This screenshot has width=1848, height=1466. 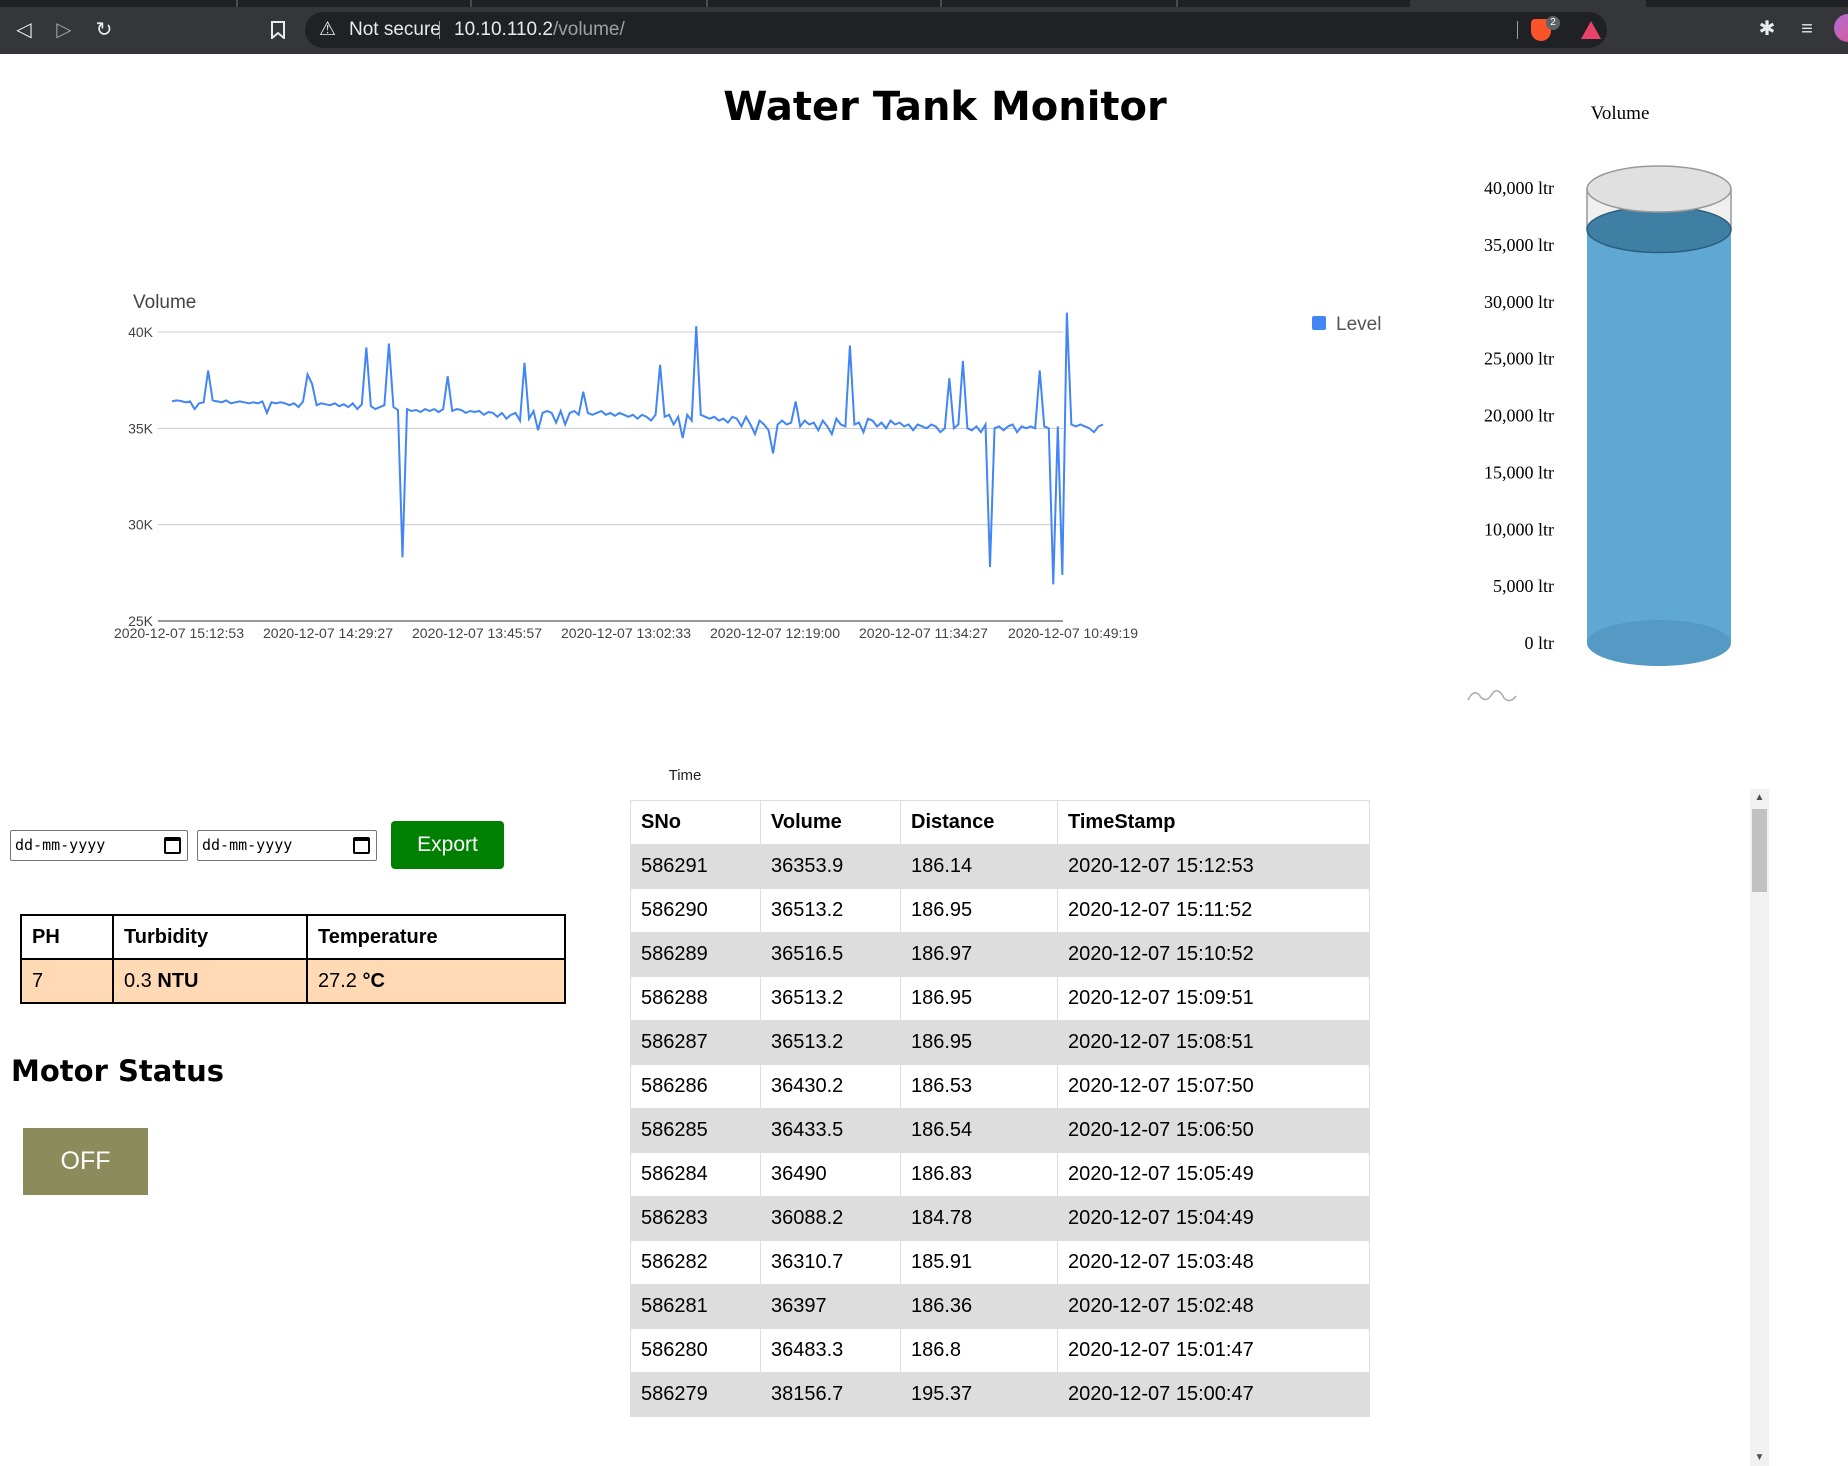 What do you see at coordinates (328, 633) in the screenshot?
I see `x-tick-label: 2020-12-07 14:29:27` at bounding box center [328, 633].